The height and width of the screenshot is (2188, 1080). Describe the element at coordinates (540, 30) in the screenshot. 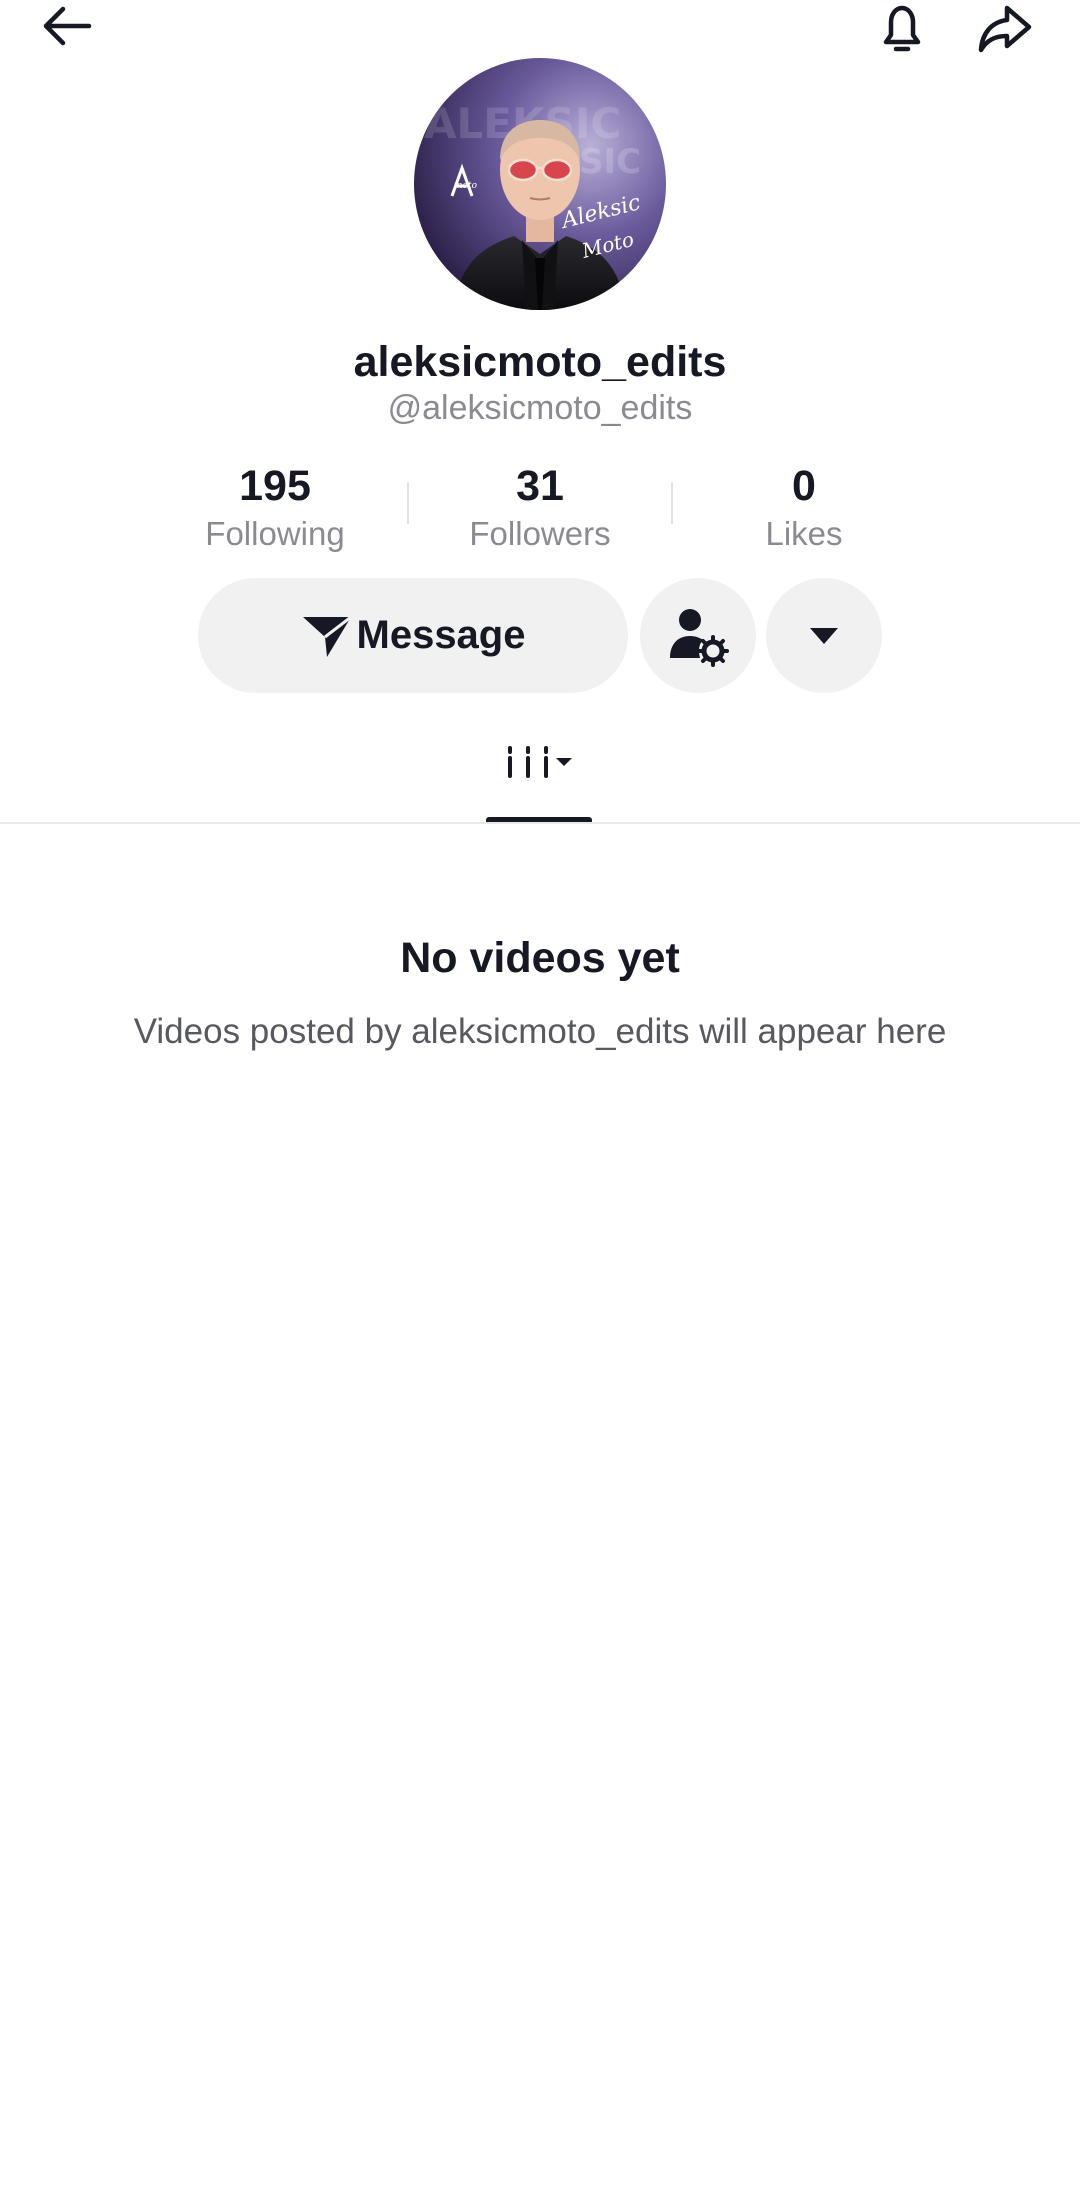

I see `top-bar` at that location.